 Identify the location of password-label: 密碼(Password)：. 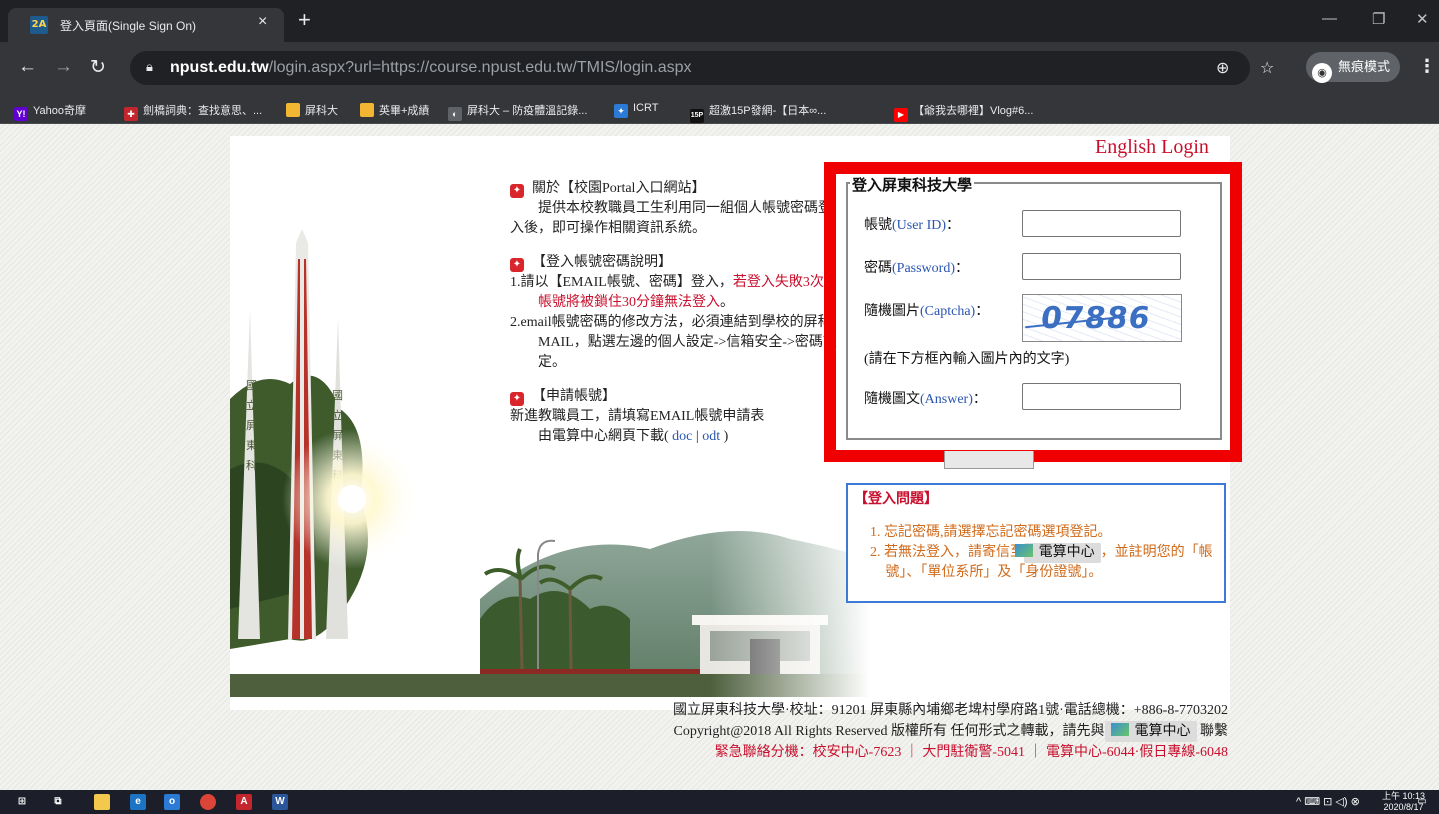
(916, 268).